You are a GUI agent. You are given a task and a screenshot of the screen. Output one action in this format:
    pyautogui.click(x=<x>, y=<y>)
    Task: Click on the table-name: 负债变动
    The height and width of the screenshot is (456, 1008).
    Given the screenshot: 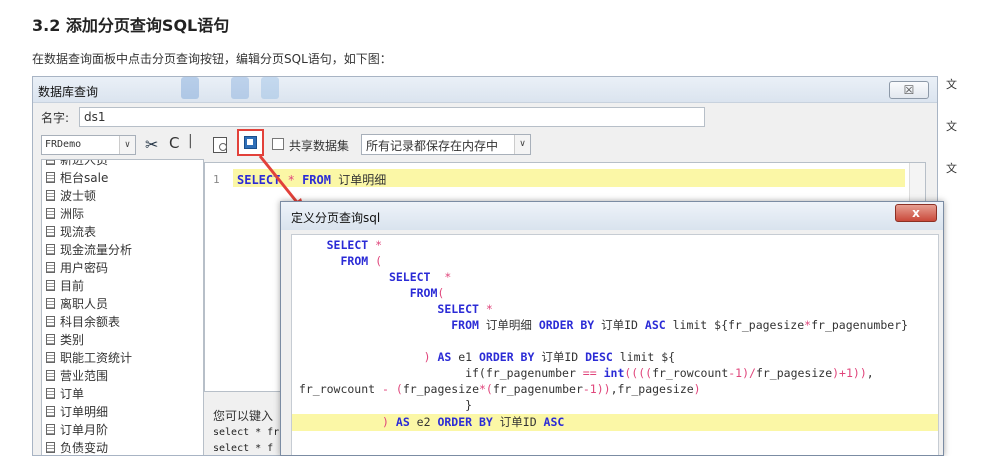 What is the action you would take?
    pyautogui.click(x=84, y=448)
    